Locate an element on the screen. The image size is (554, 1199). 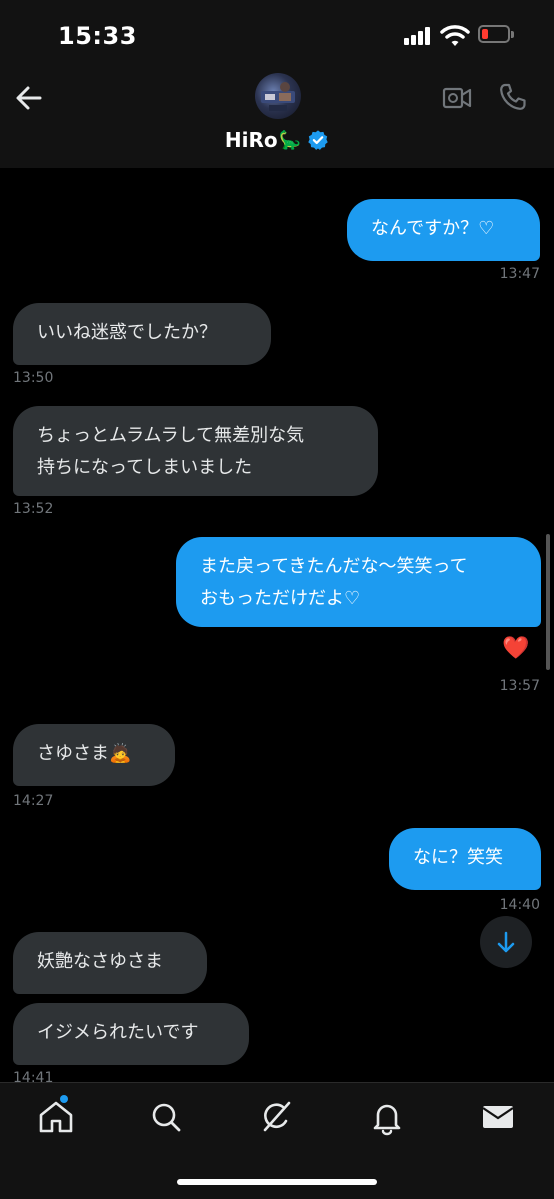
message-text: なに？笑笑 is located at coordinates (458, 857).